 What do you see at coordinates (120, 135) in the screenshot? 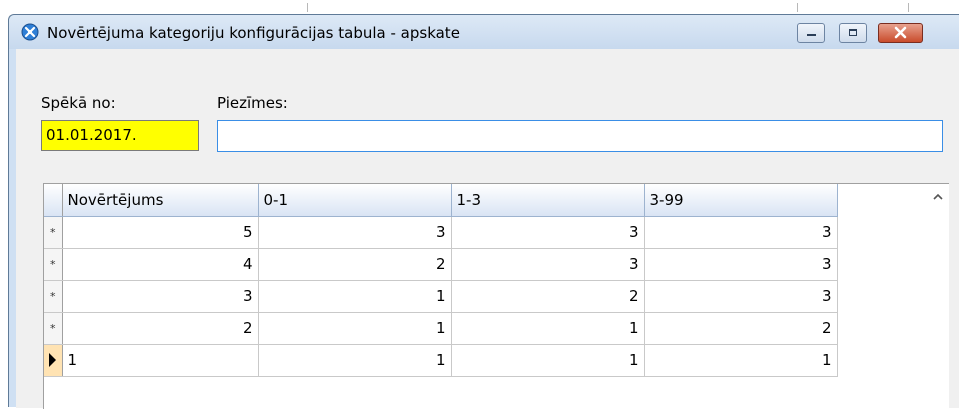
I see `valid-from-field: 01.01.2017.` at bounding box center [120, 135].